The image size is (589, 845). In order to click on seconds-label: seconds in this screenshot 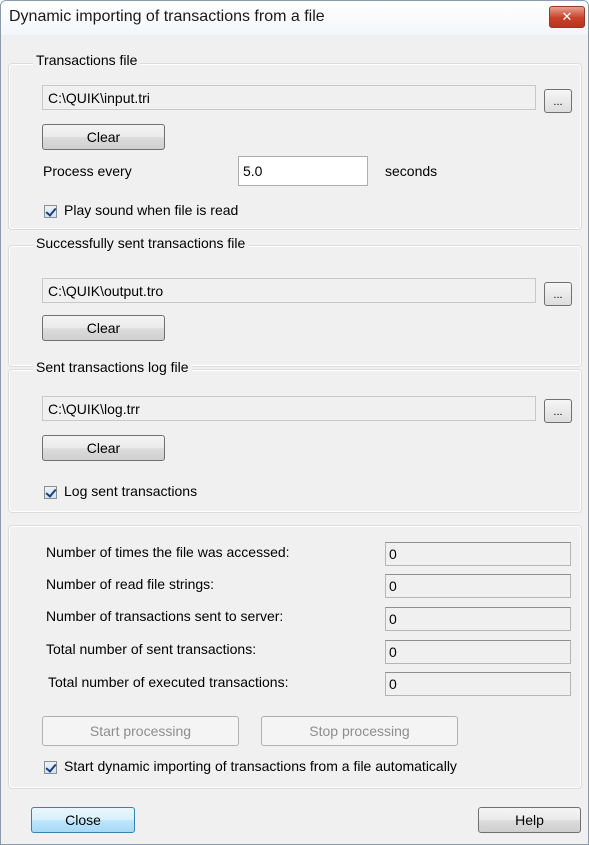, I will do `click(411, 171)`.